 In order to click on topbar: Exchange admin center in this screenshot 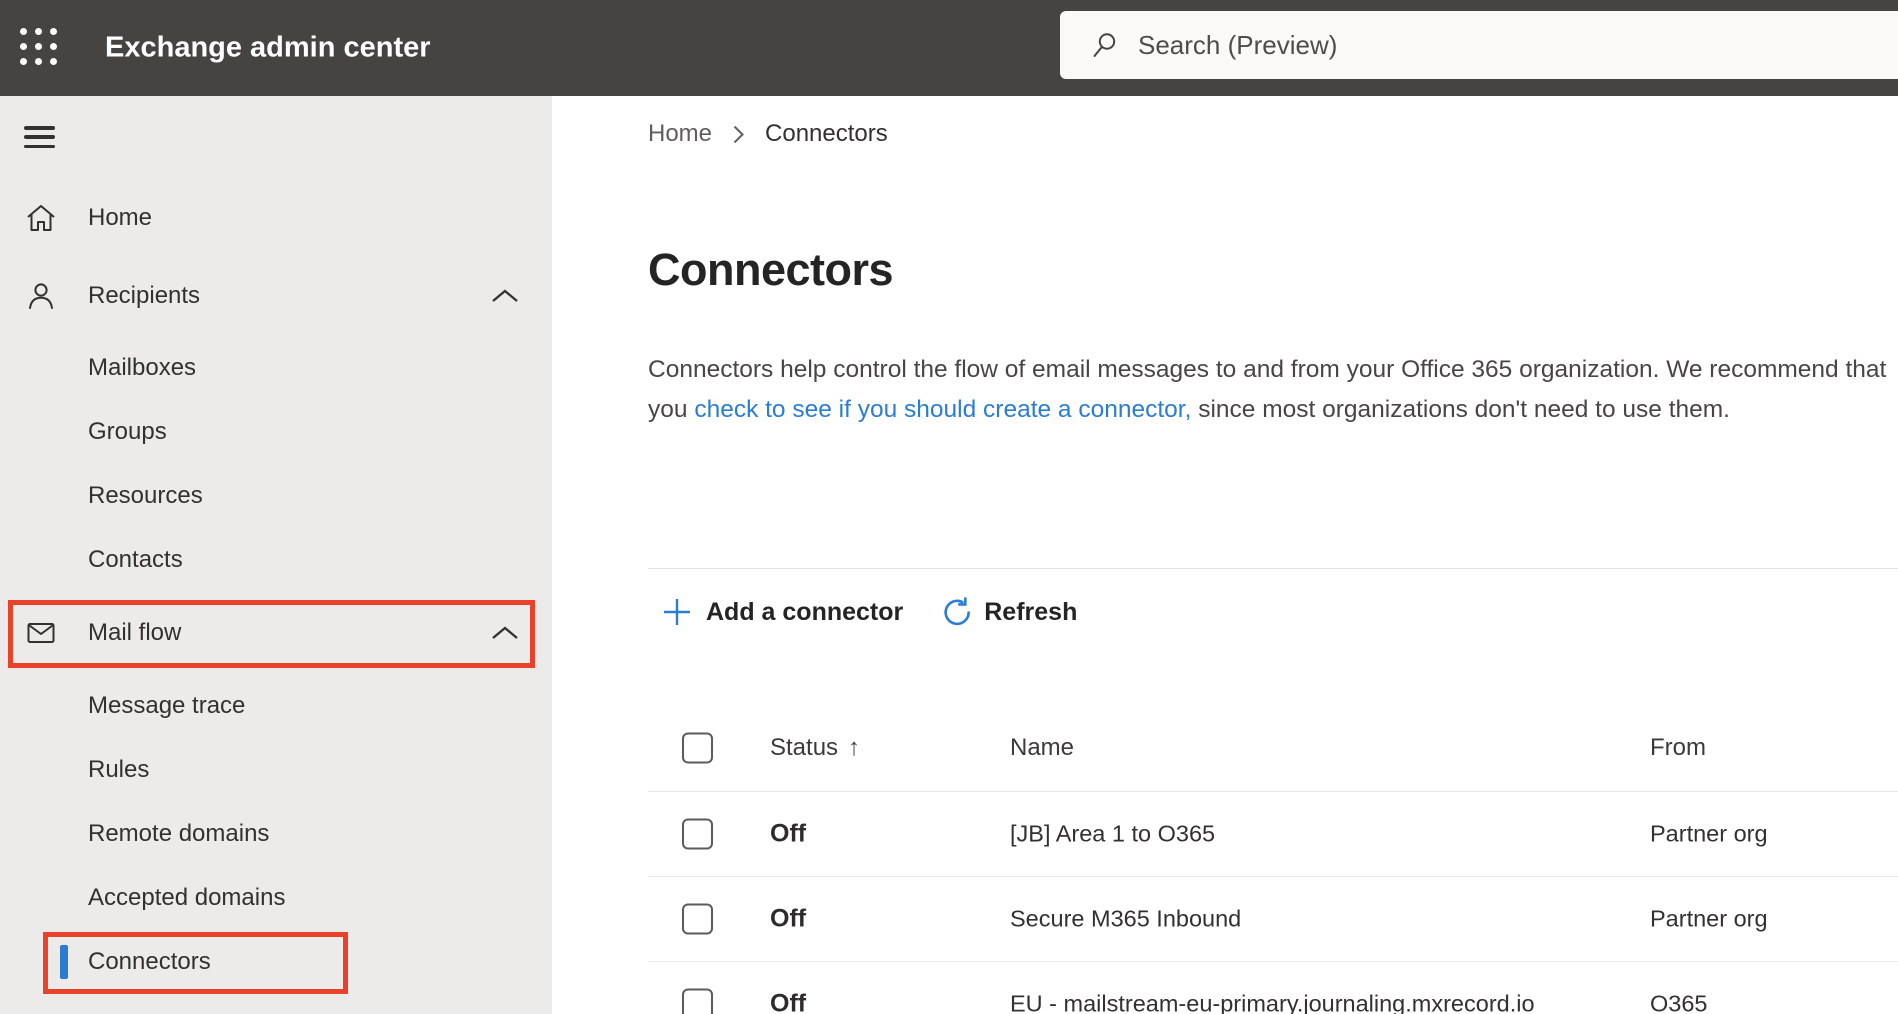, I will do `click(949, 48)`.